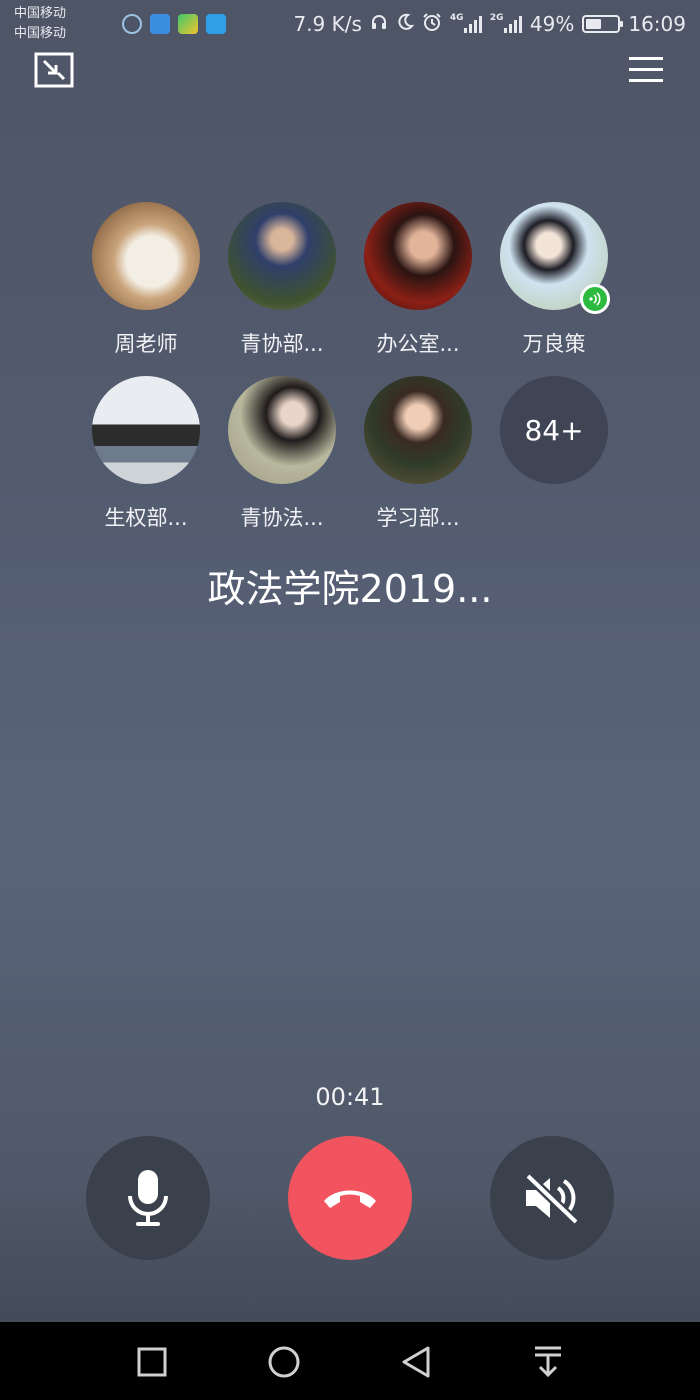  What do you see at coordinates (465, 23) in the screenshot?
I see `signal-4g-icon: 4G` at bounding box center [465, 23].